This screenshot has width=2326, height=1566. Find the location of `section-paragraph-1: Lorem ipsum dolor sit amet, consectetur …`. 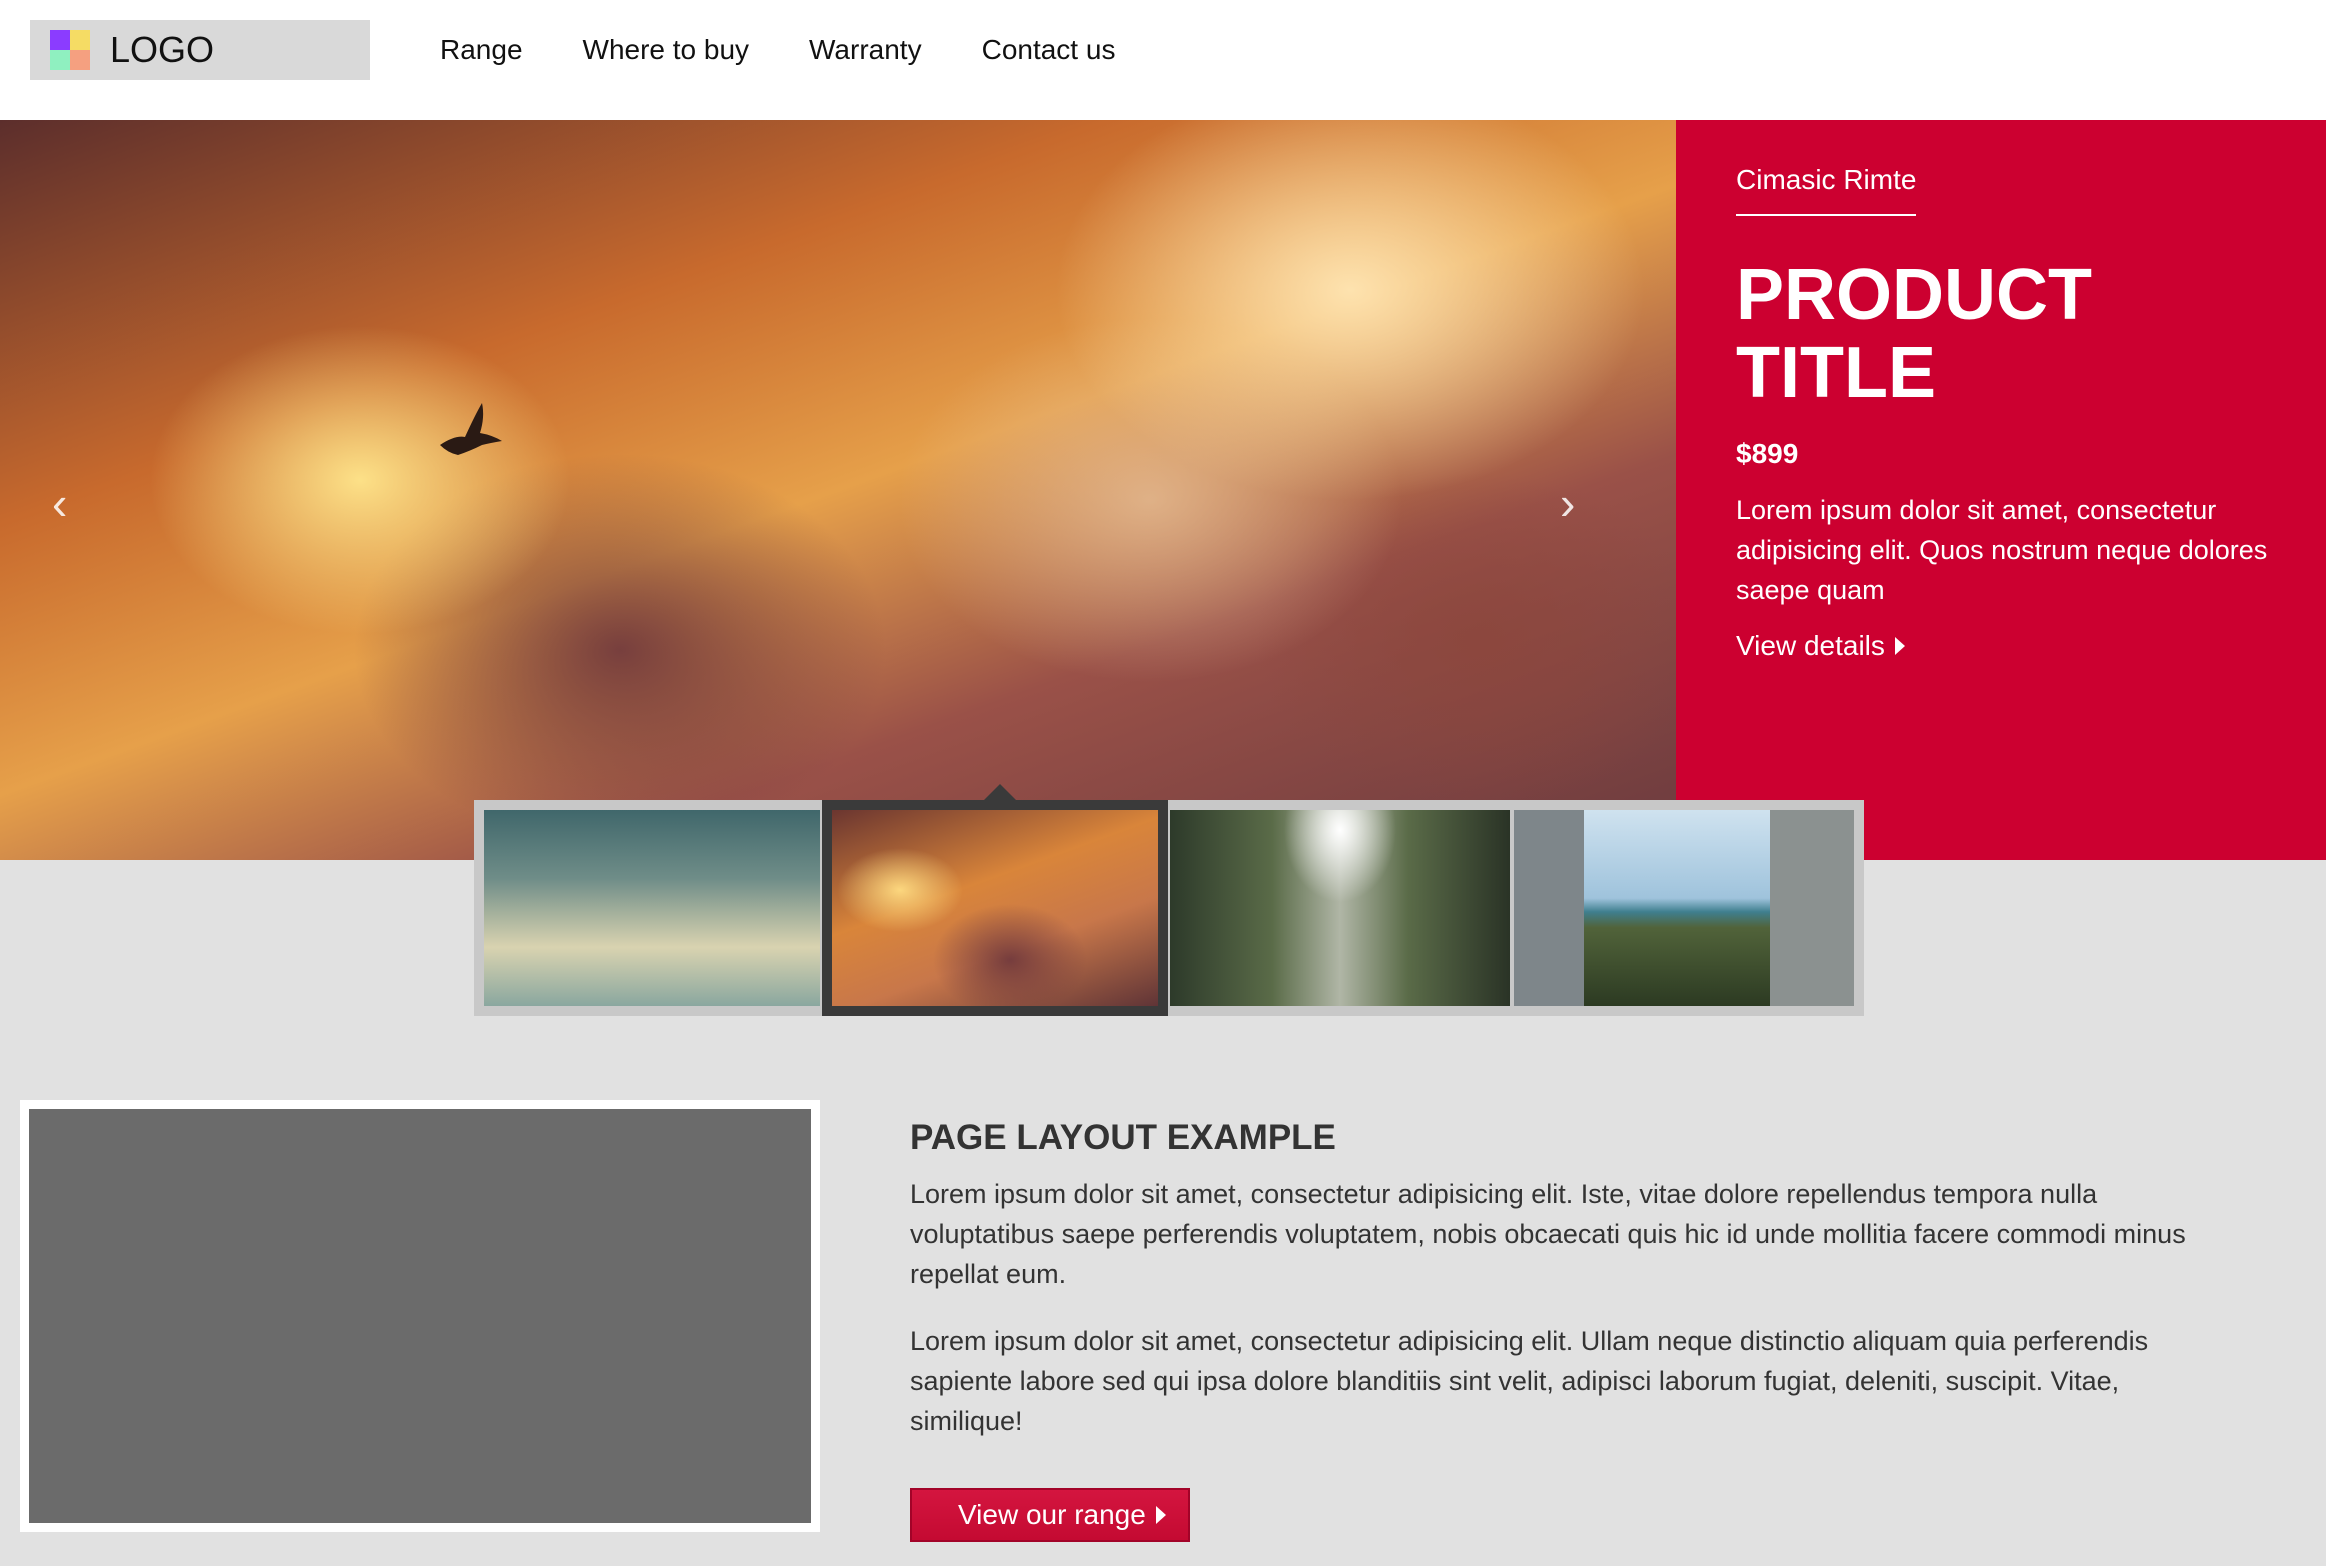

section-paragraph-1: Lorem ipsum dolor sit amet, consectetur … is located at coordinates (1548, 1234).